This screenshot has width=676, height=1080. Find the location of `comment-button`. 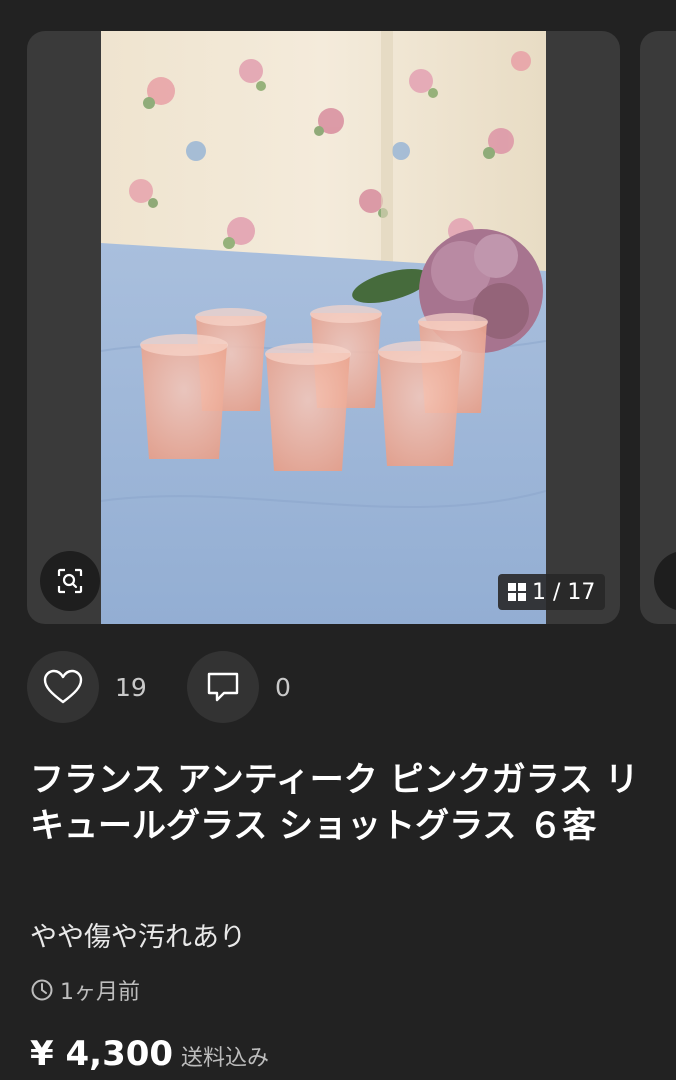

comment-button is located at coordinates (223, 687).